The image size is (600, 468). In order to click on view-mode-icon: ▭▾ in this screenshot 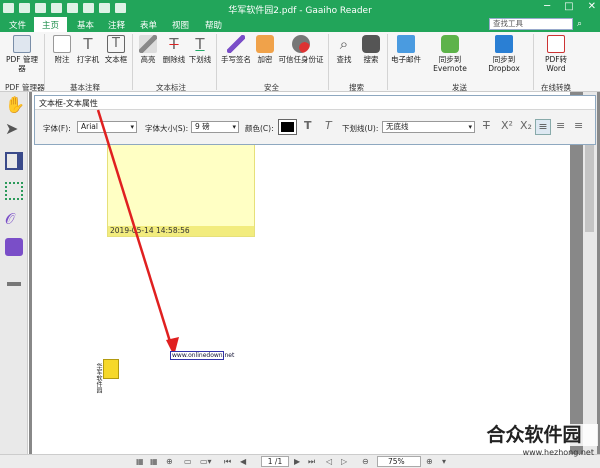, I will do `click(206, 461)`.